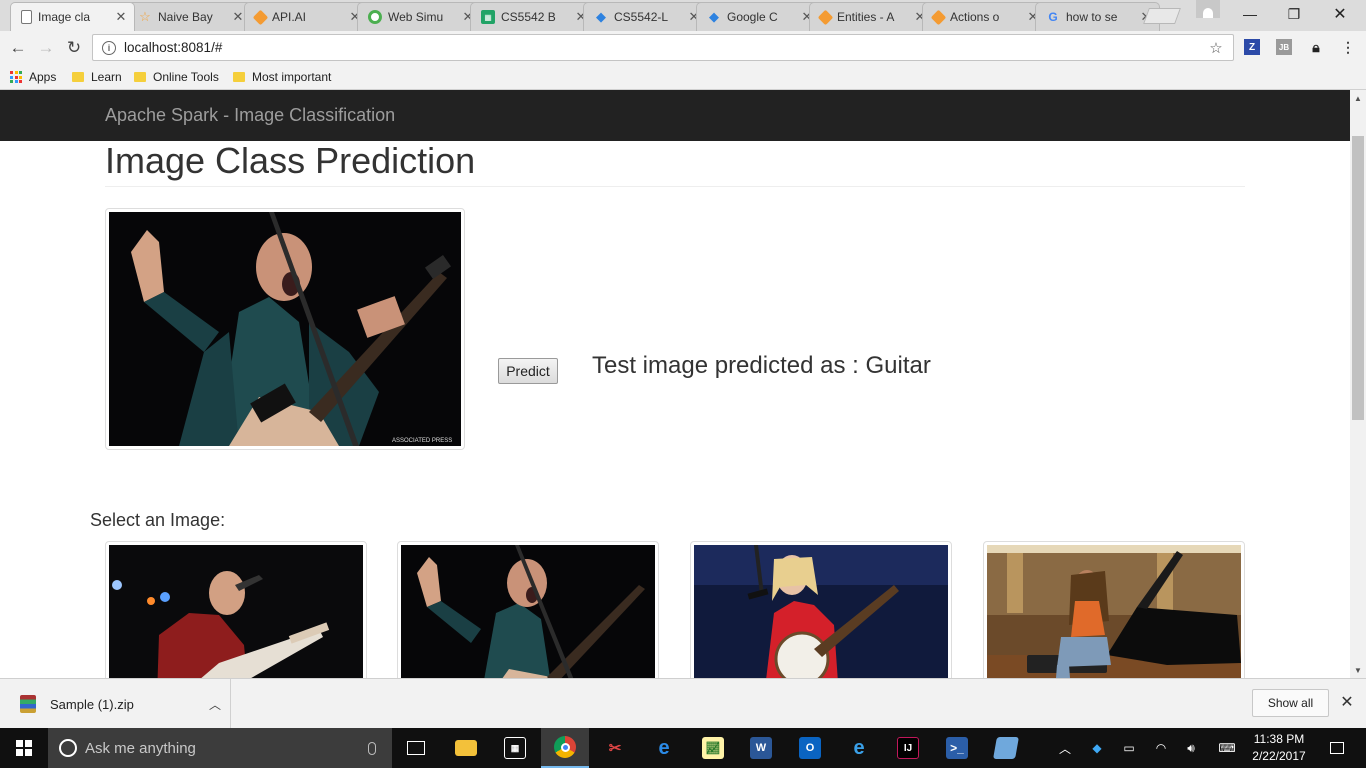 This screenshot has width=1366, height=768. Describe the element at coordinates (1250, 14) in the screenshot. I see `minimize-icon: —` at that location.